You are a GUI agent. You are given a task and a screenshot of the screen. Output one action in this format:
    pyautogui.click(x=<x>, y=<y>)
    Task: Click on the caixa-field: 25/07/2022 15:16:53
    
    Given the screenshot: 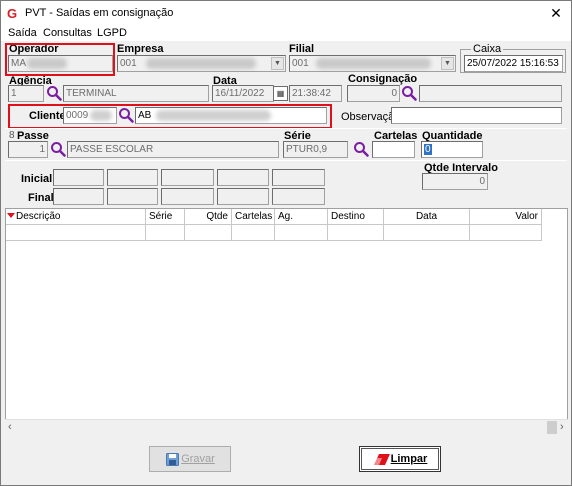 What is the action you would take?
    pyautogui.click(x=513, y=63)
    